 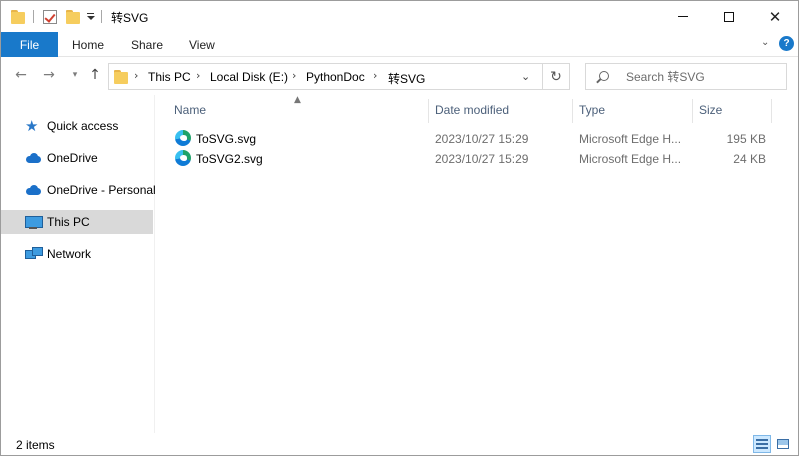 What do you see at coordinates (399, 44) in the screenshot?
I see `ribbon: File Home Share View ⌄ ?` at bounding box center [399, 44].